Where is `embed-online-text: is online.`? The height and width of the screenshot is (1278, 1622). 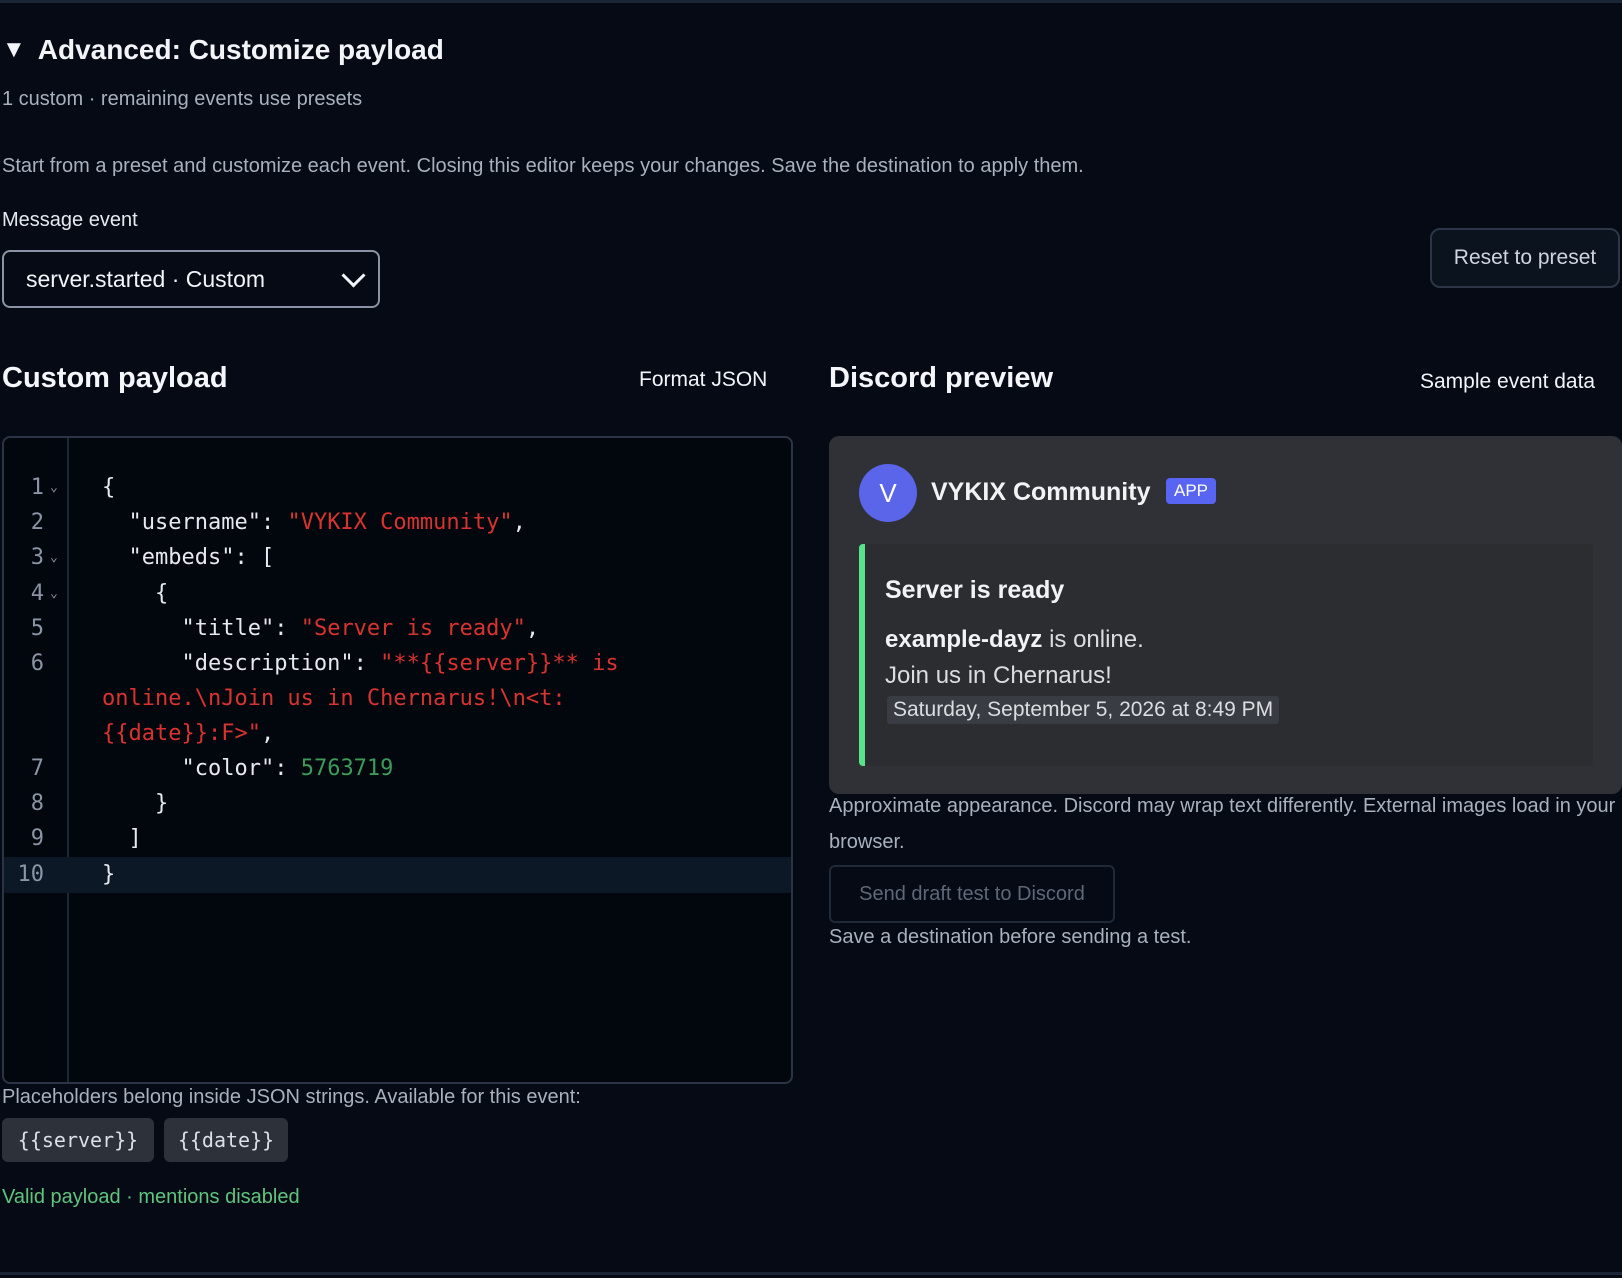 embed-online-text: is online. is located at coordinates (1093, 639).